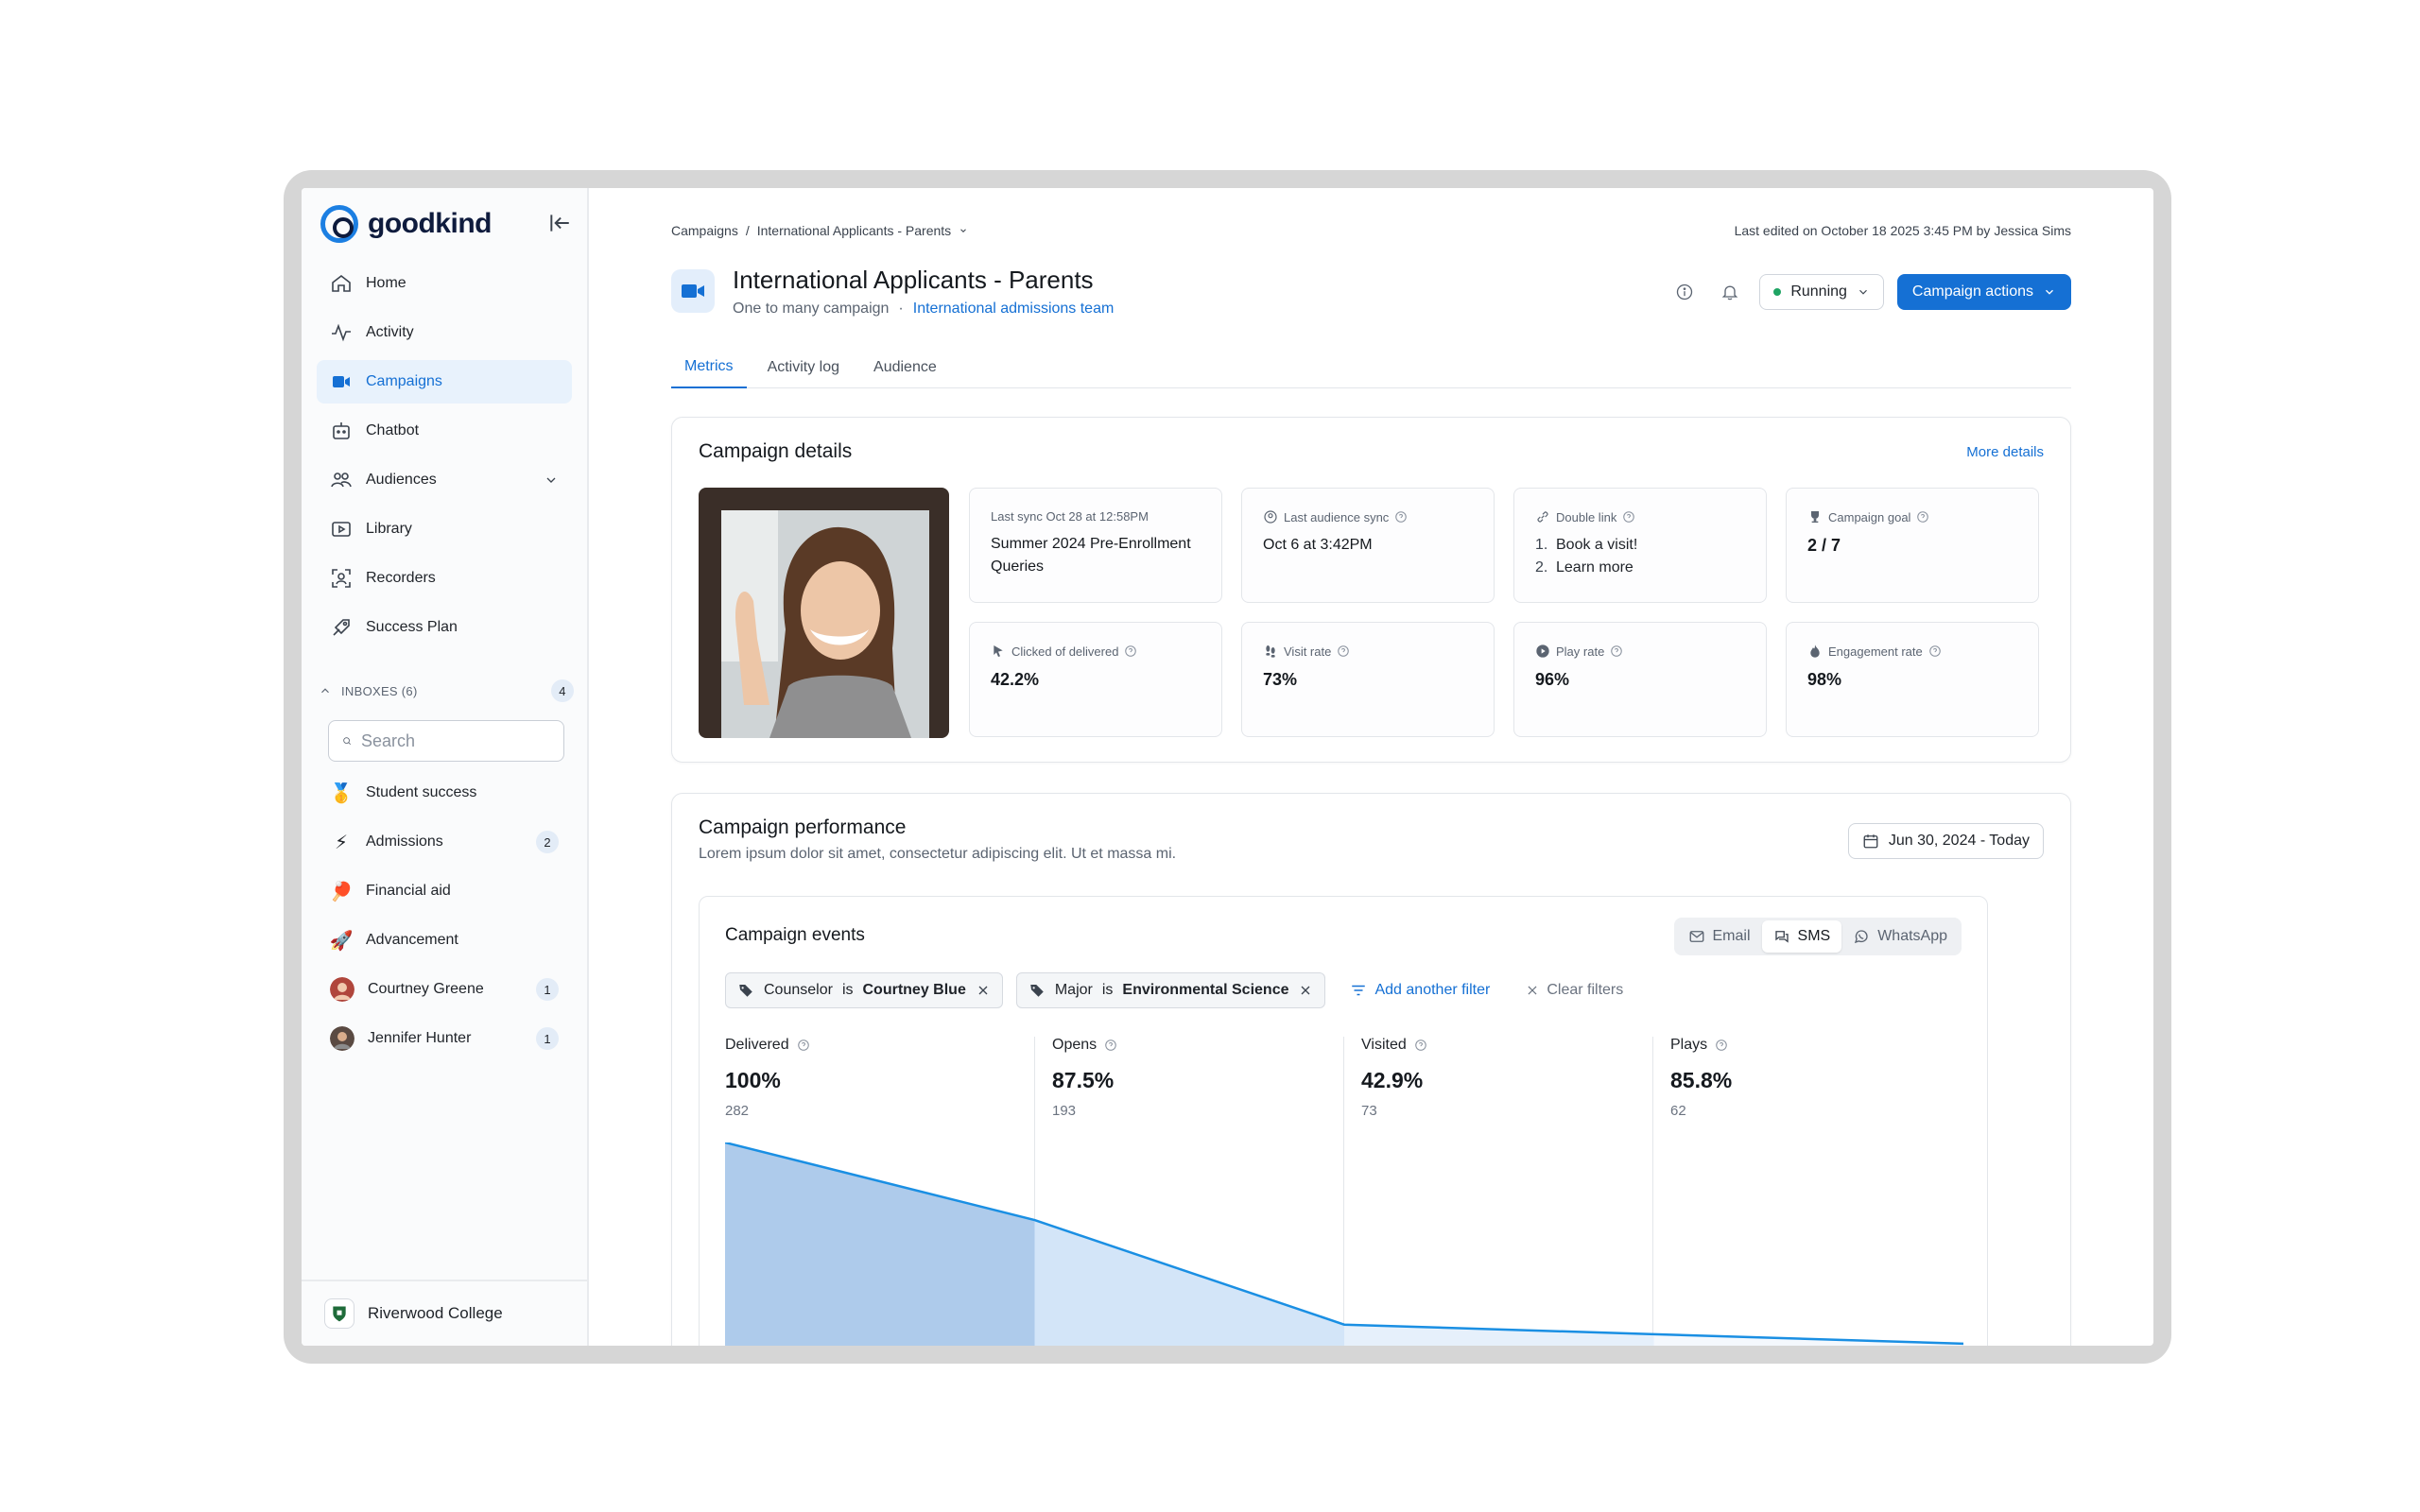 This screenshot has height=1512, width=2420. What do you see at coordinates (342, 1038) in the screenshot?
I see `avatar` at bounding box center [342, 1038].